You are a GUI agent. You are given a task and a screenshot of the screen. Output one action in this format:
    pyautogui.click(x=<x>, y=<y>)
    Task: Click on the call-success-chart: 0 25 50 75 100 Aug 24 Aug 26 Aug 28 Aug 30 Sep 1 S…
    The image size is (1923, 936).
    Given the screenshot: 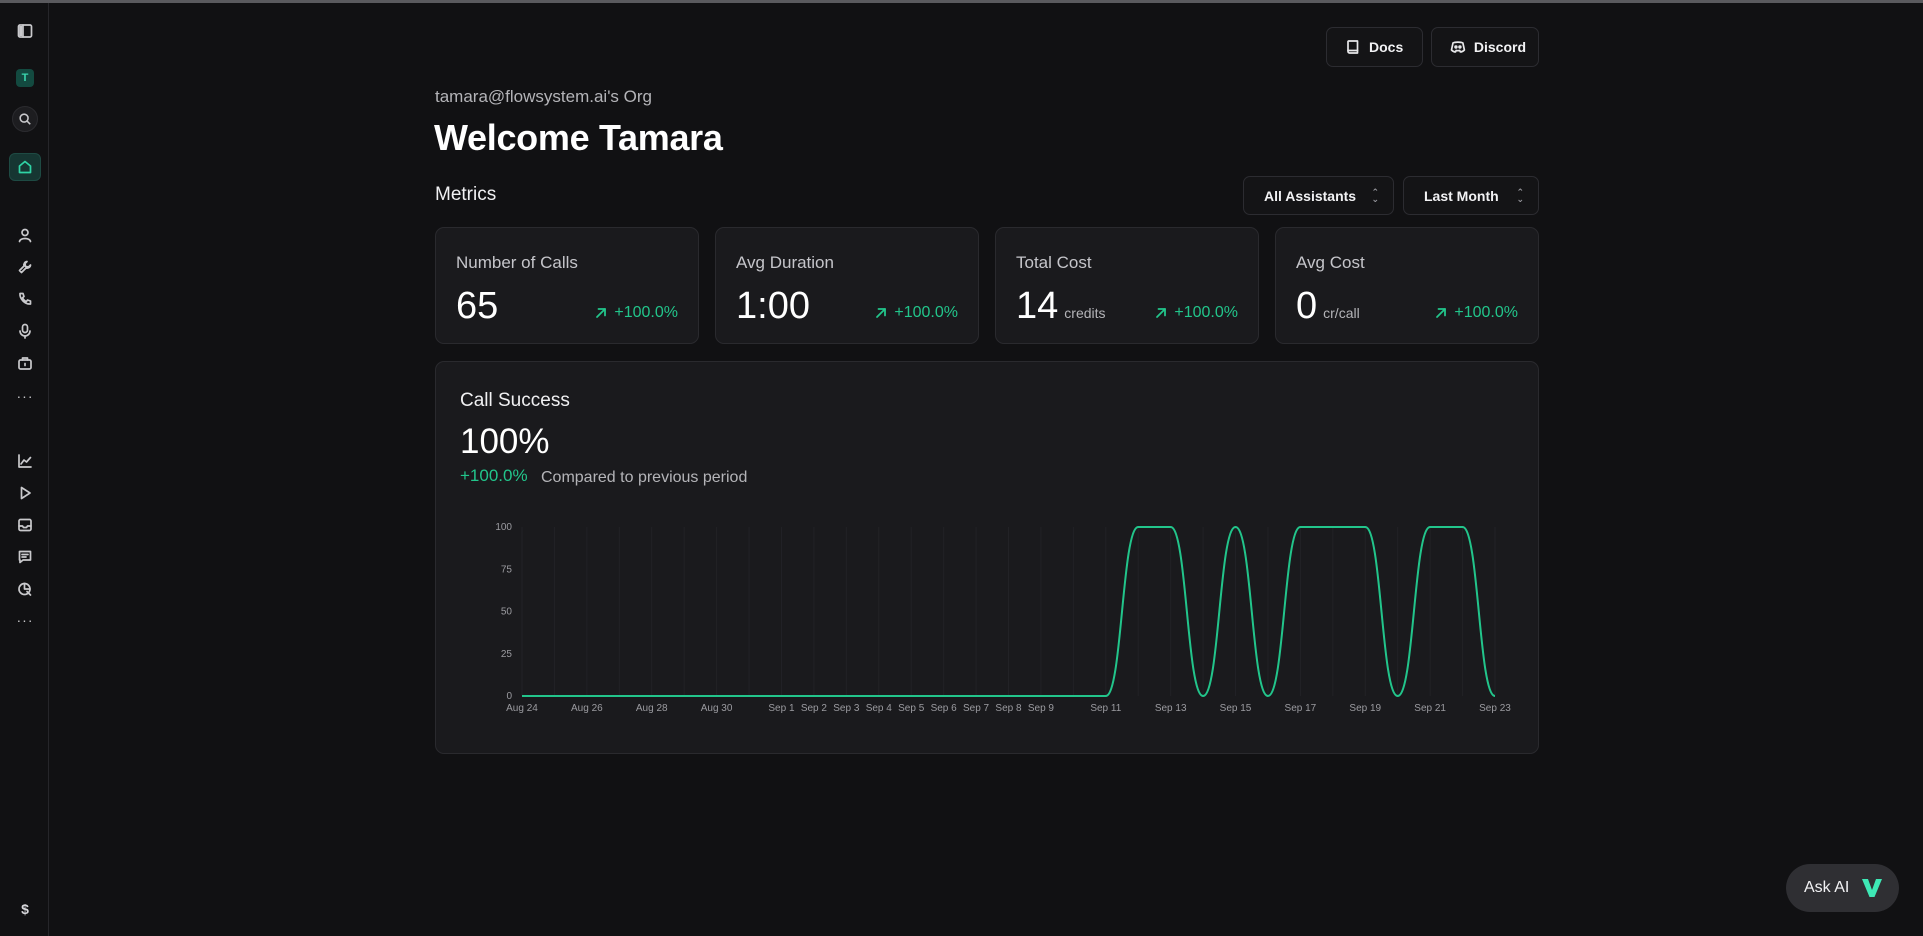 What is the action you would take?
    pyautogui.click(x=1003, y=618)
    